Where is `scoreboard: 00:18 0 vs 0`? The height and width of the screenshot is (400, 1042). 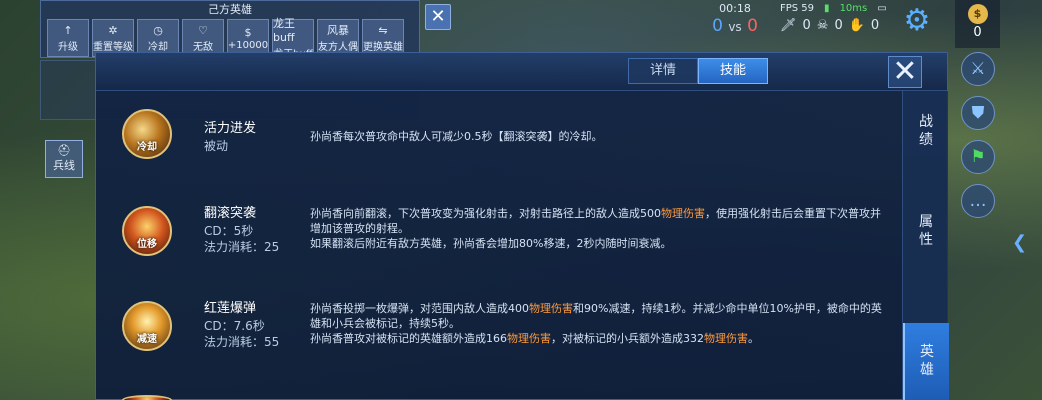 scoreboard: 00:18 0 vs 0 is located at coordinates (735, 19).